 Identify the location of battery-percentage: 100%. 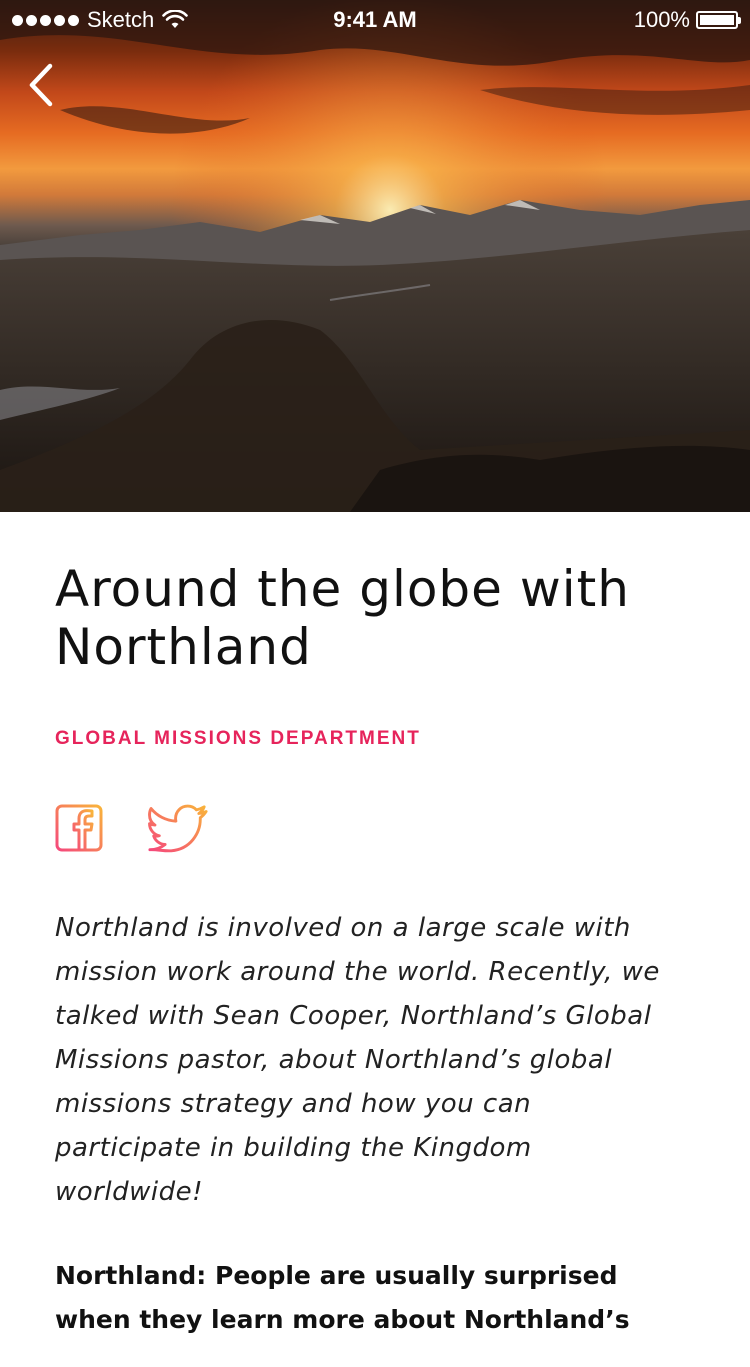
(661, 19).